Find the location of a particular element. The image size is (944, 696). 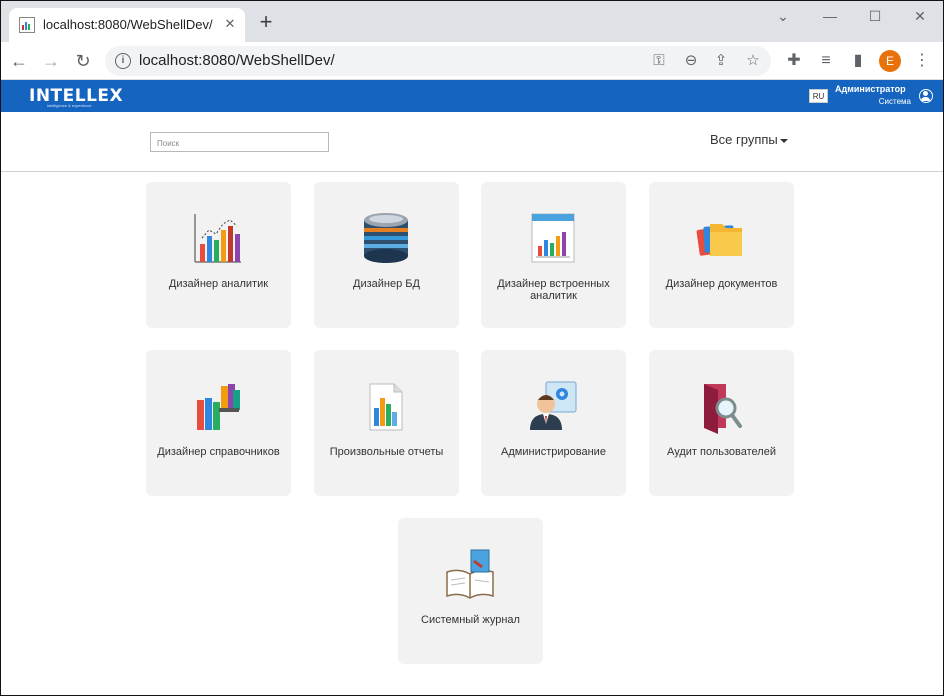

tile-label: Произвольные отчеты is located at coordinates (386, 452).